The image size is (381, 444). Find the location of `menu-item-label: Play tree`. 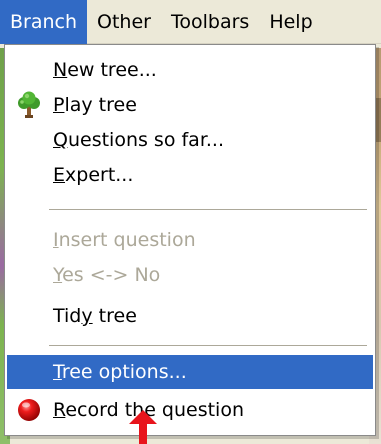

menu-item-label: Play tree is located at coordinates (95, 105).